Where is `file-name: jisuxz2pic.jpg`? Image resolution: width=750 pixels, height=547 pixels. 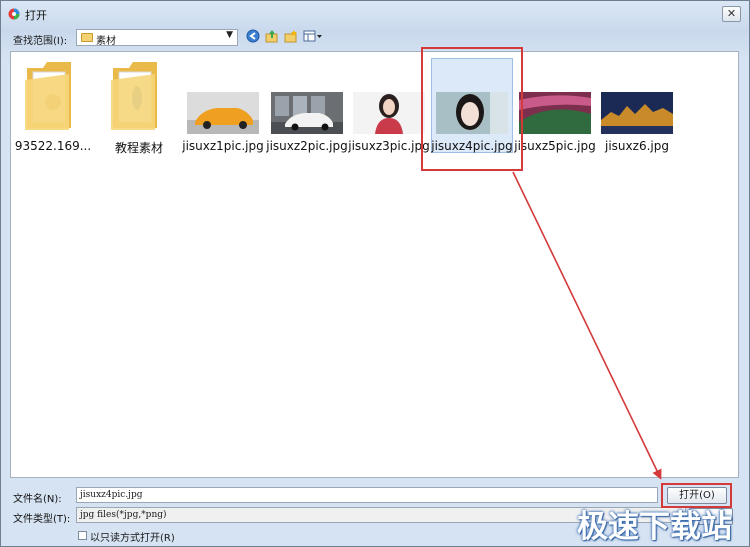 file-name: jisuxz2pic.jpg is located at coordinates (307, 146).